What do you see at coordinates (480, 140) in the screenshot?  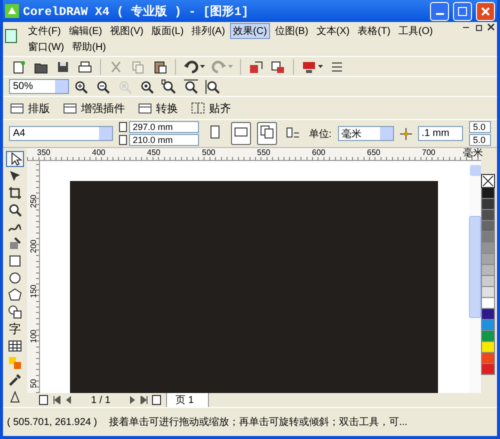 I see `duplicate-y-field: 5.0` at bounding box center [480, 140].